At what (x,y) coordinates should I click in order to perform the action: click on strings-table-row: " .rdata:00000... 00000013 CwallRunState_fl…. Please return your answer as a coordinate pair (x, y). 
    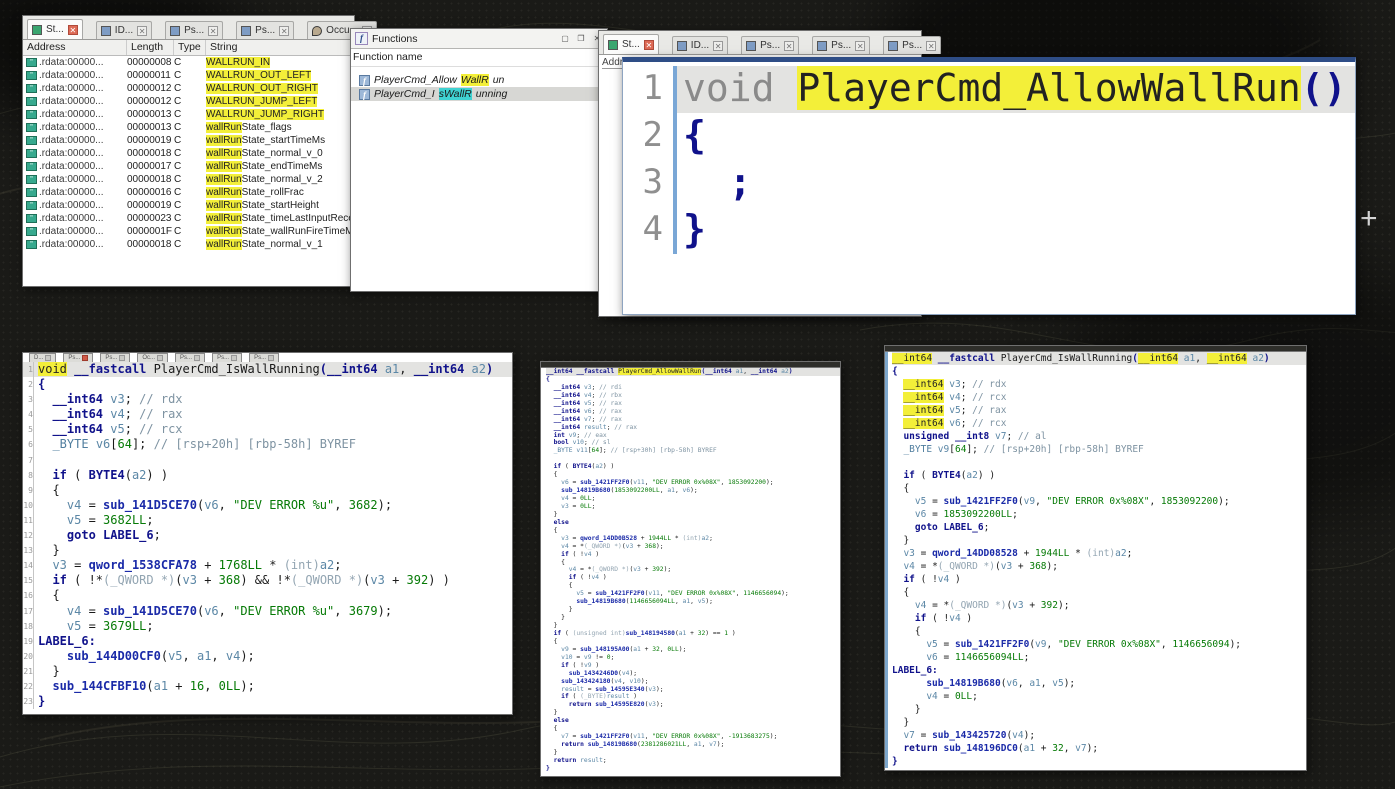
    Looking at the image, I should click on (188, 127).